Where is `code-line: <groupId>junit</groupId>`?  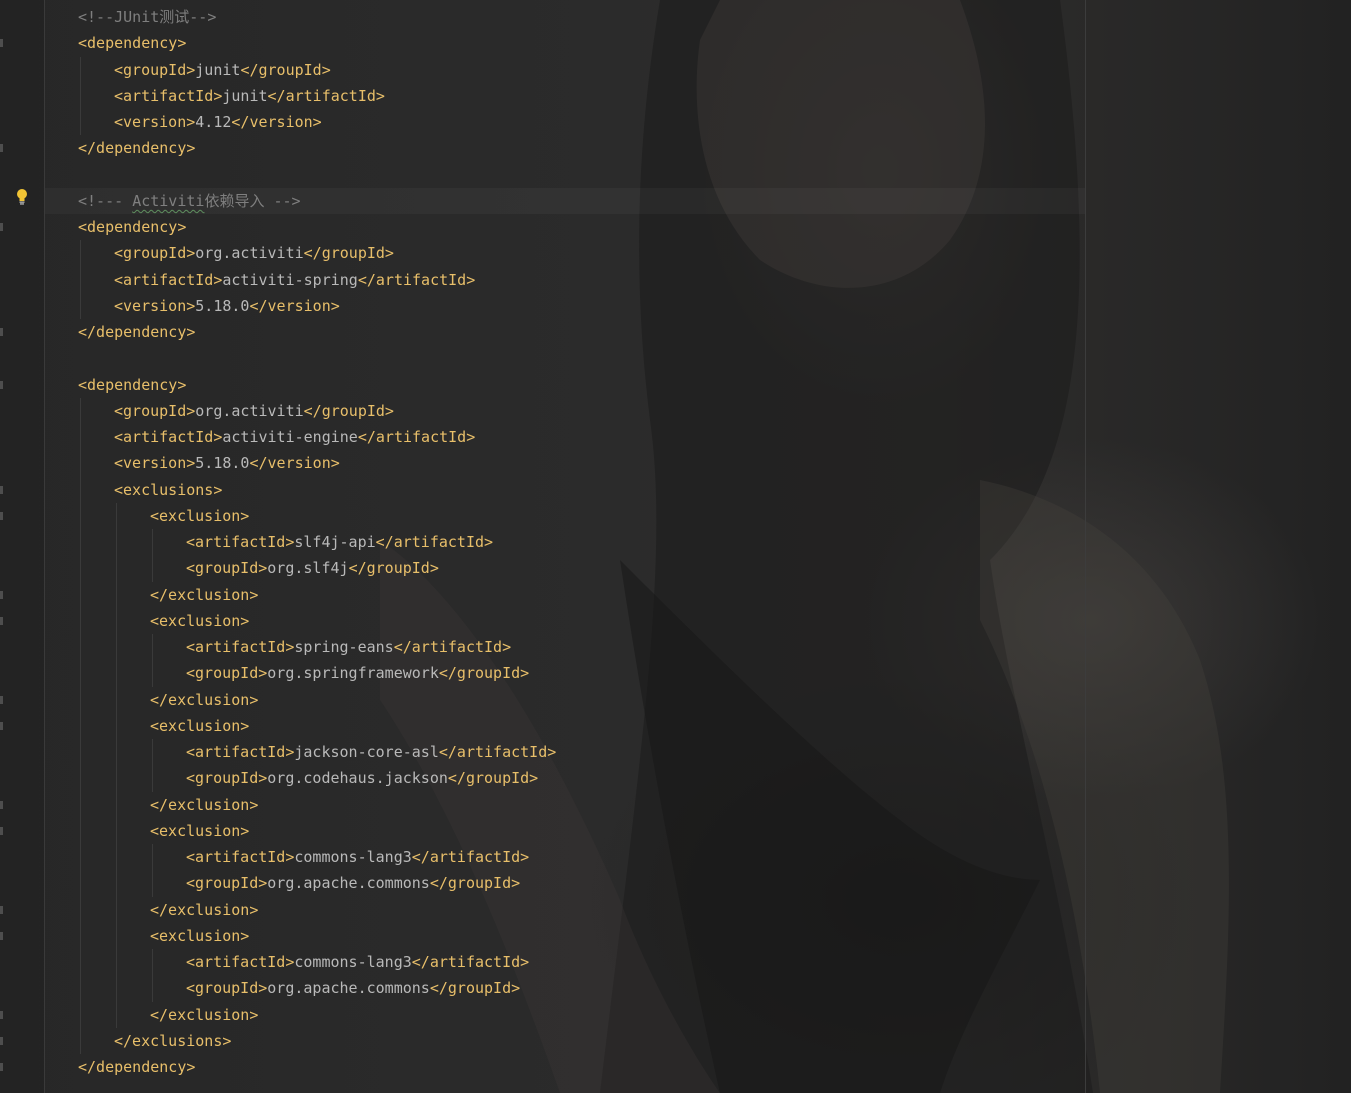 code-line: <groupId>junit</groupId> is located at coordinates (308, 70).